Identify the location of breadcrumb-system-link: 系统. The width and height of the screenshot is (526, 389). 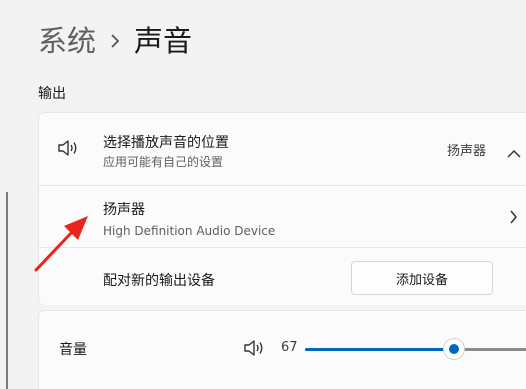
(67, 41).